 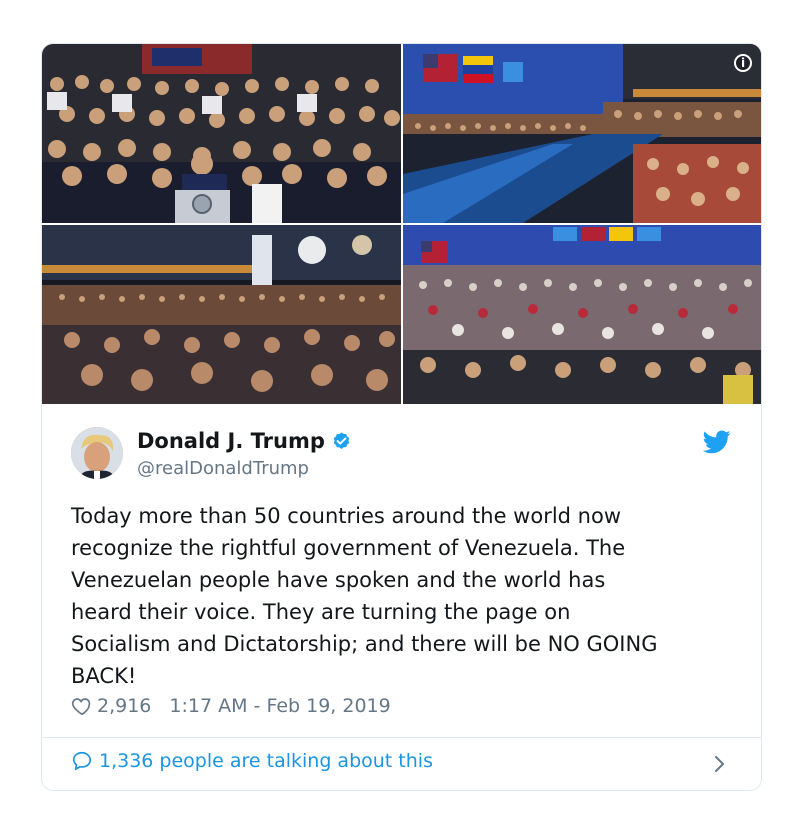 I want to click on author-handle: @realDonaldTrump, so click(x=223, y=468).